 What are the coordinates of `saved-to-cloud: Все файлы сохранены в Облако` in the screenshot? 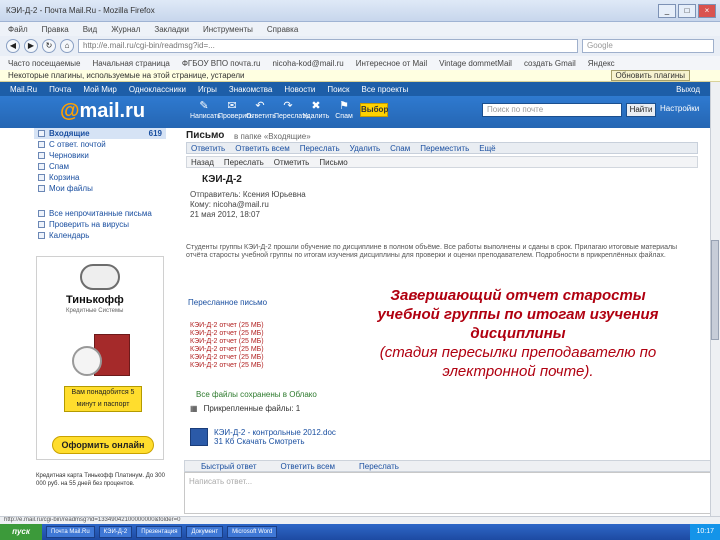 It's located at (256, 394).